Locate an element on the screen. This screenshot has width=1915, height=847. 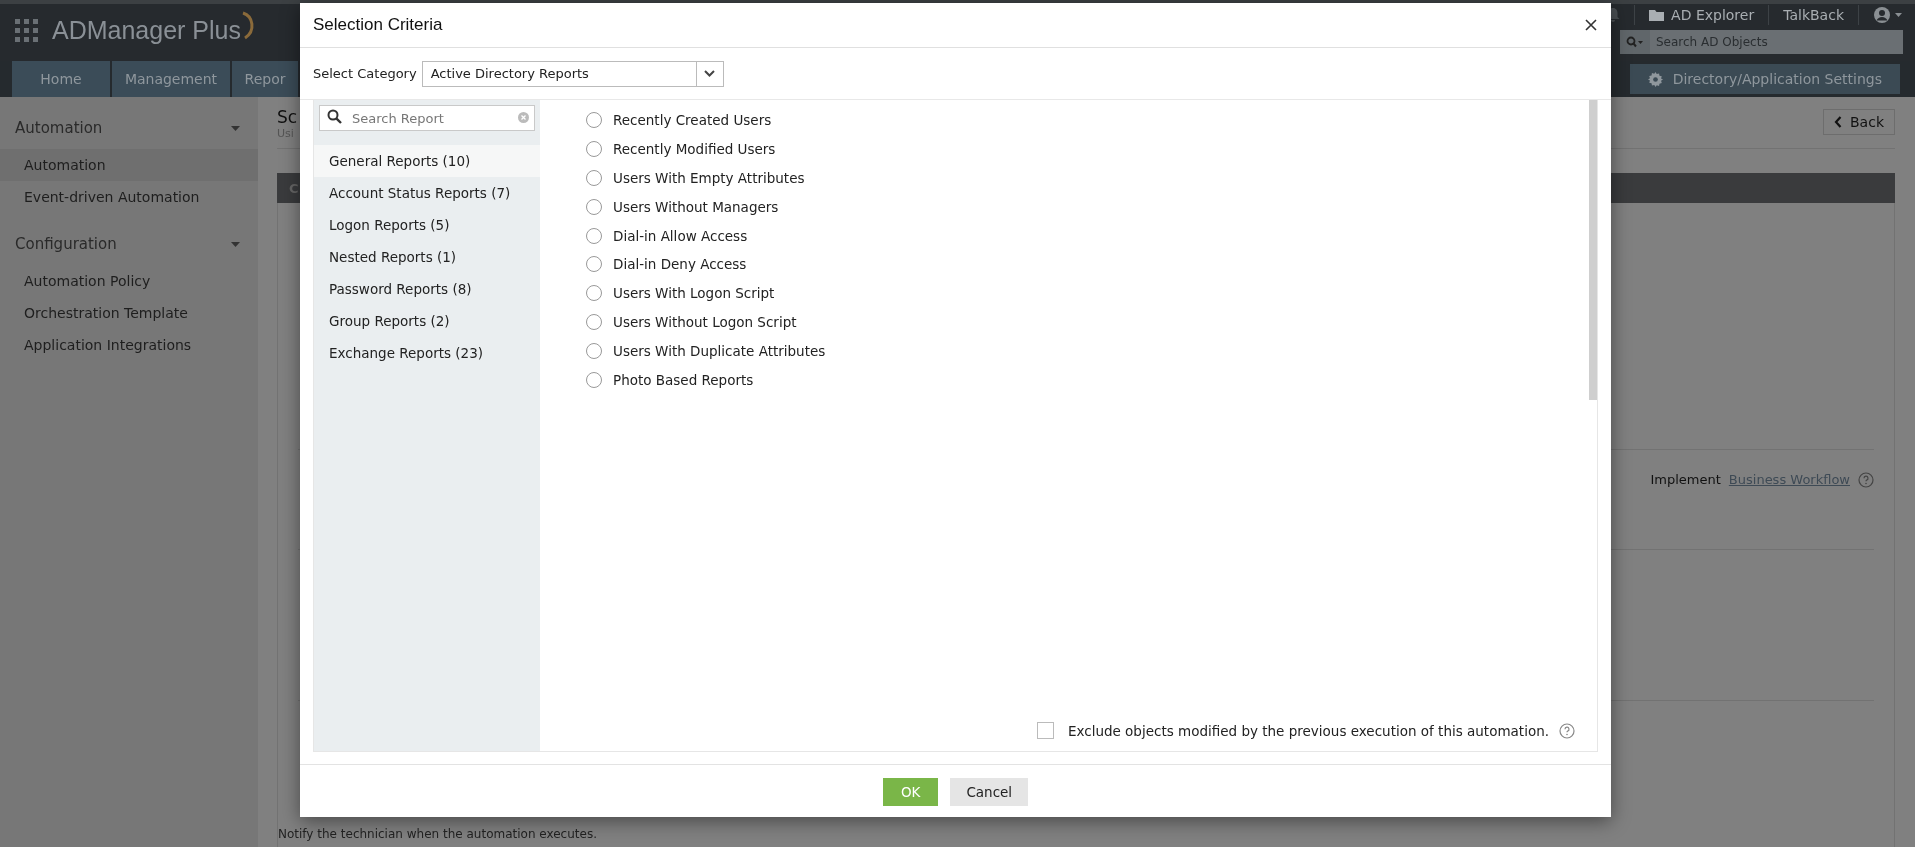
checkbox is located at coordinates (1045, 730).